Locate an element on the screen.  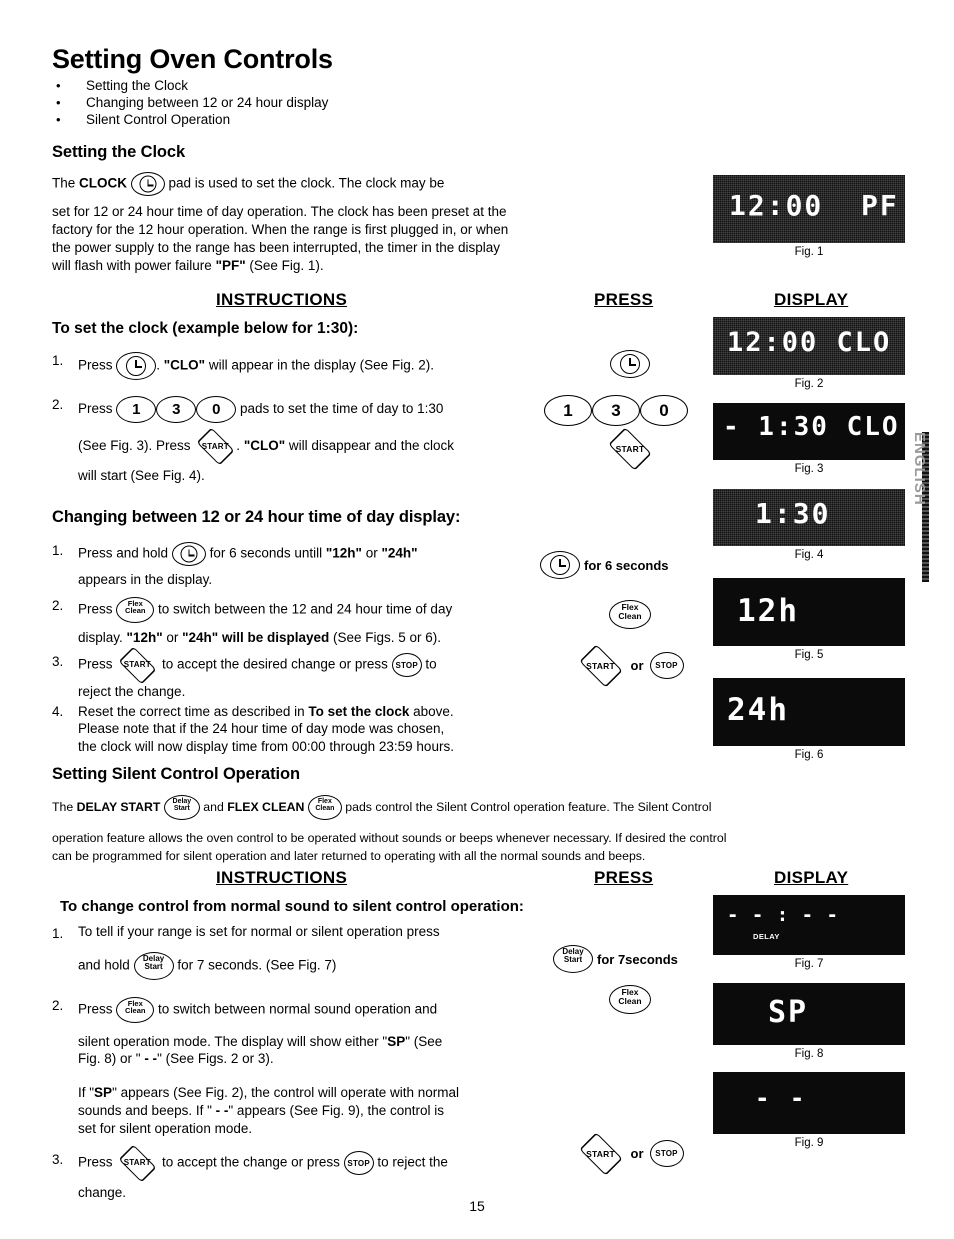
oven-display-screen: - - is located at coordinates (809, 1103).